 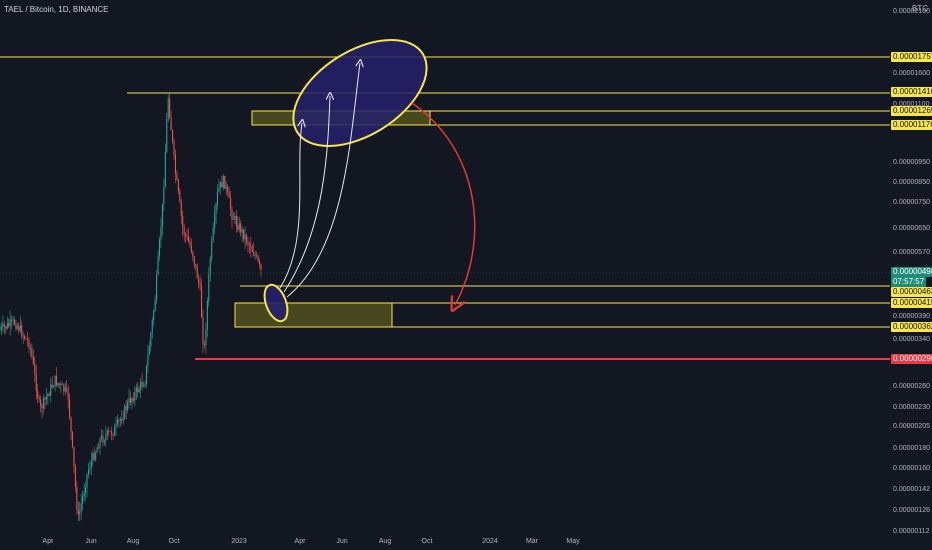 What do you see at coordinates (911, 292) in the screenshot?
I see `price-level-label: 0.00000463` at bounding box center [911, 292].